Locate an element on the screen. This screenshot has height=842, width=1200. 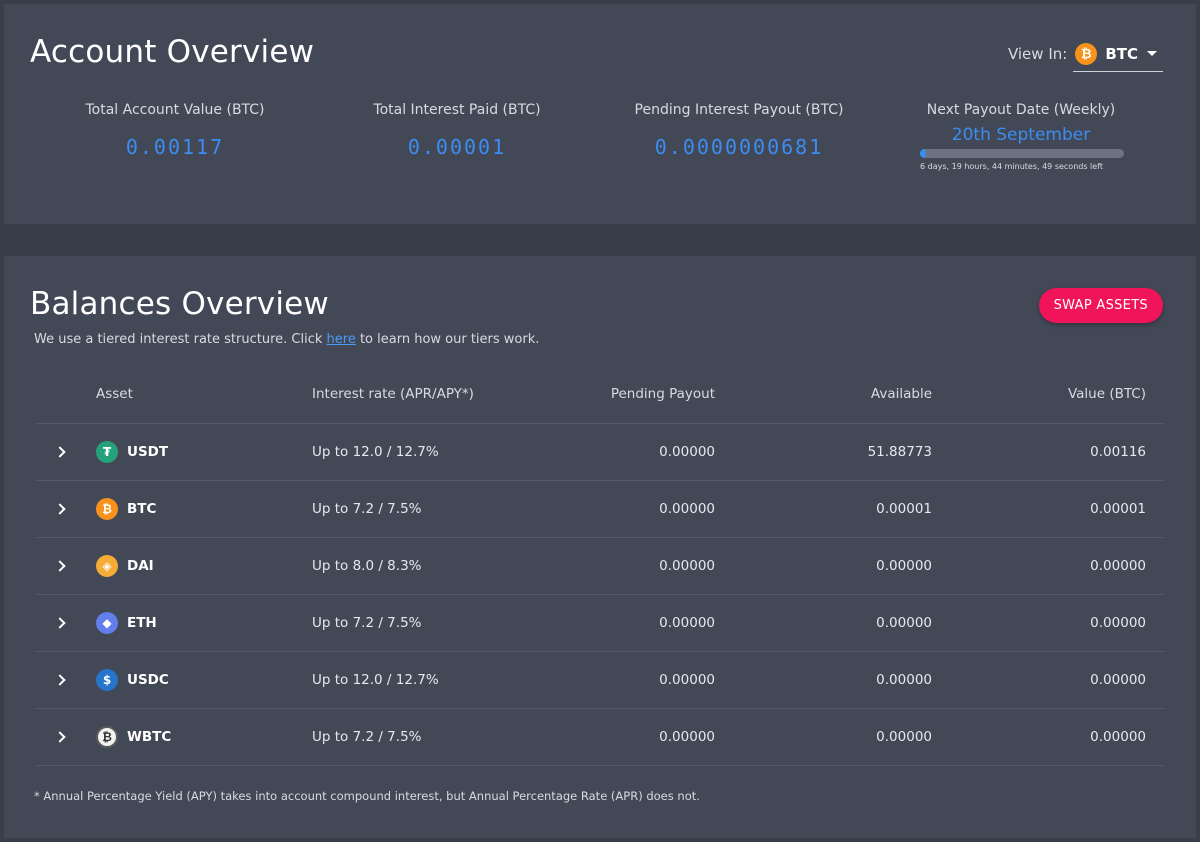
caret-down-icon is located at coordinates (1152, 53).